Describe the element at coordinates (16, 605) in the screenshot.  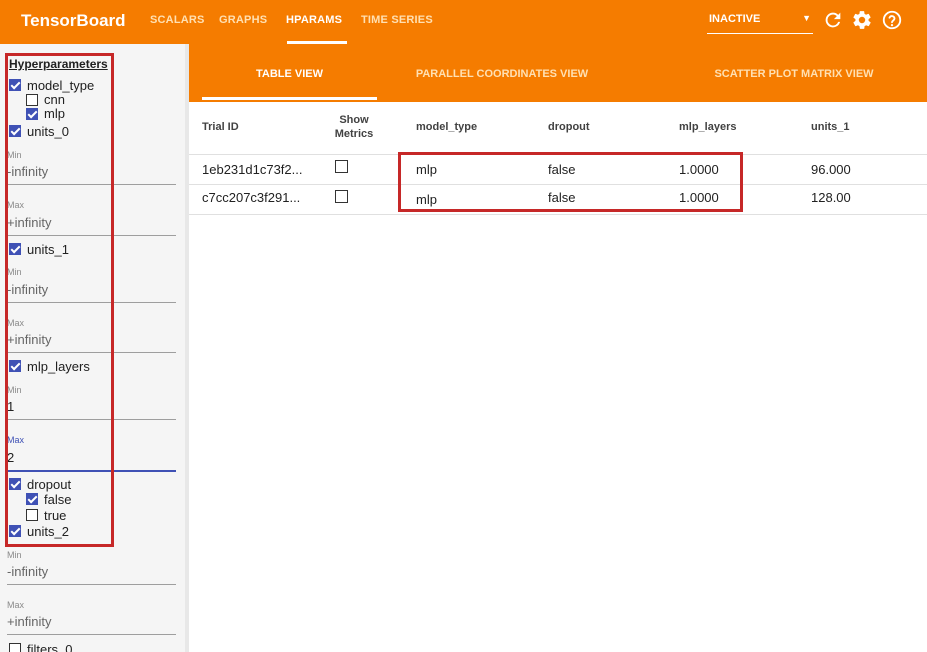
I see `units-2-max-label: Max` at that location.